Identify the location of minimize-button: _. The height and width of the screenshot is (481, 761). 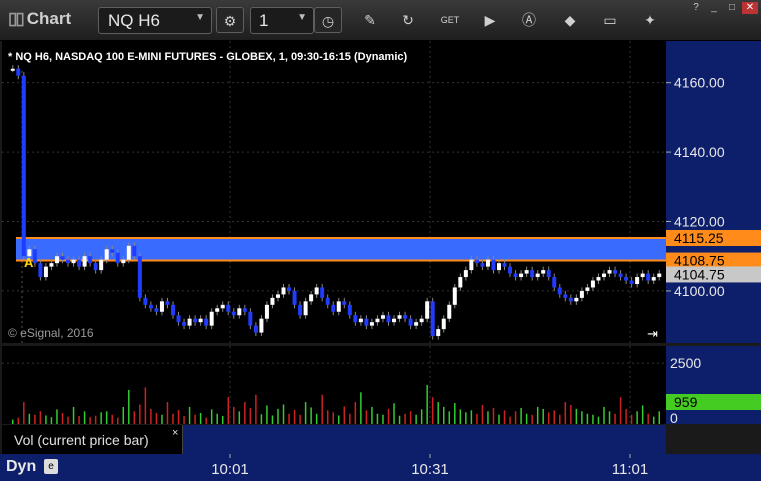
(714, 8).